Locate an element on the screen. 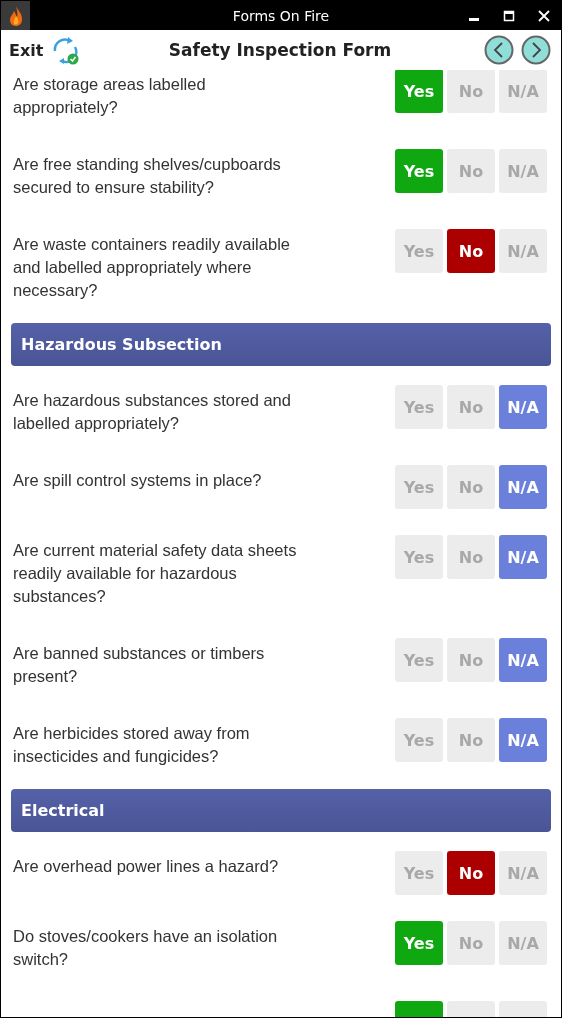 The height and width of the screenshot is (1018, 562). form-title: Safety Inspection Form is located at coordinates (280, 50).